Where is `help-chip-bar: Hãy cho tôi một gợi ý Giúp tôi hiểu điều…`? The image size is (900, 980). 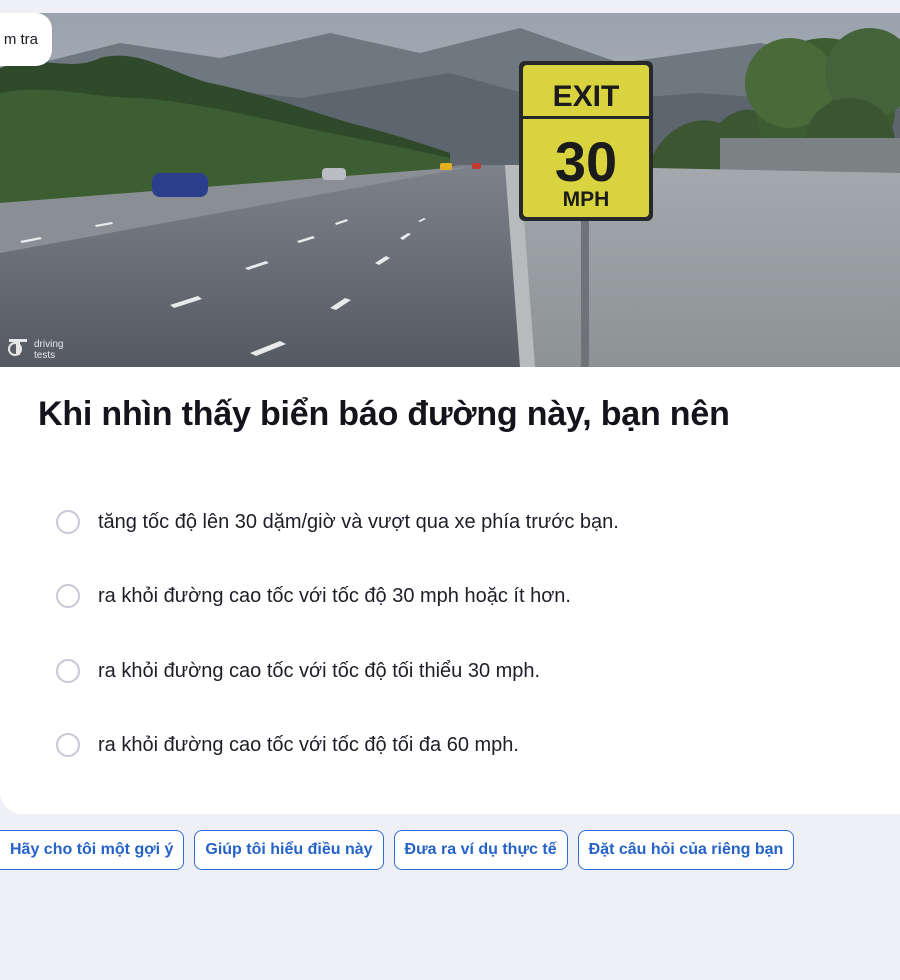
help-chip-bar: Hãy cho tôi một gợi ý Giúp tôi hiểu điều… is located at coordinates (397, 850).